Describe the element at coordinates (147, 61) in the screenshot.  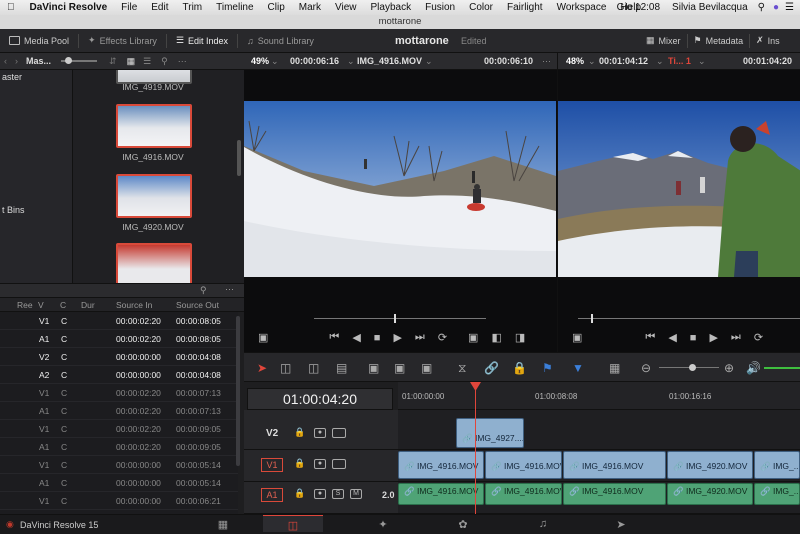
I see `list-view-icon: ☰` at that location.